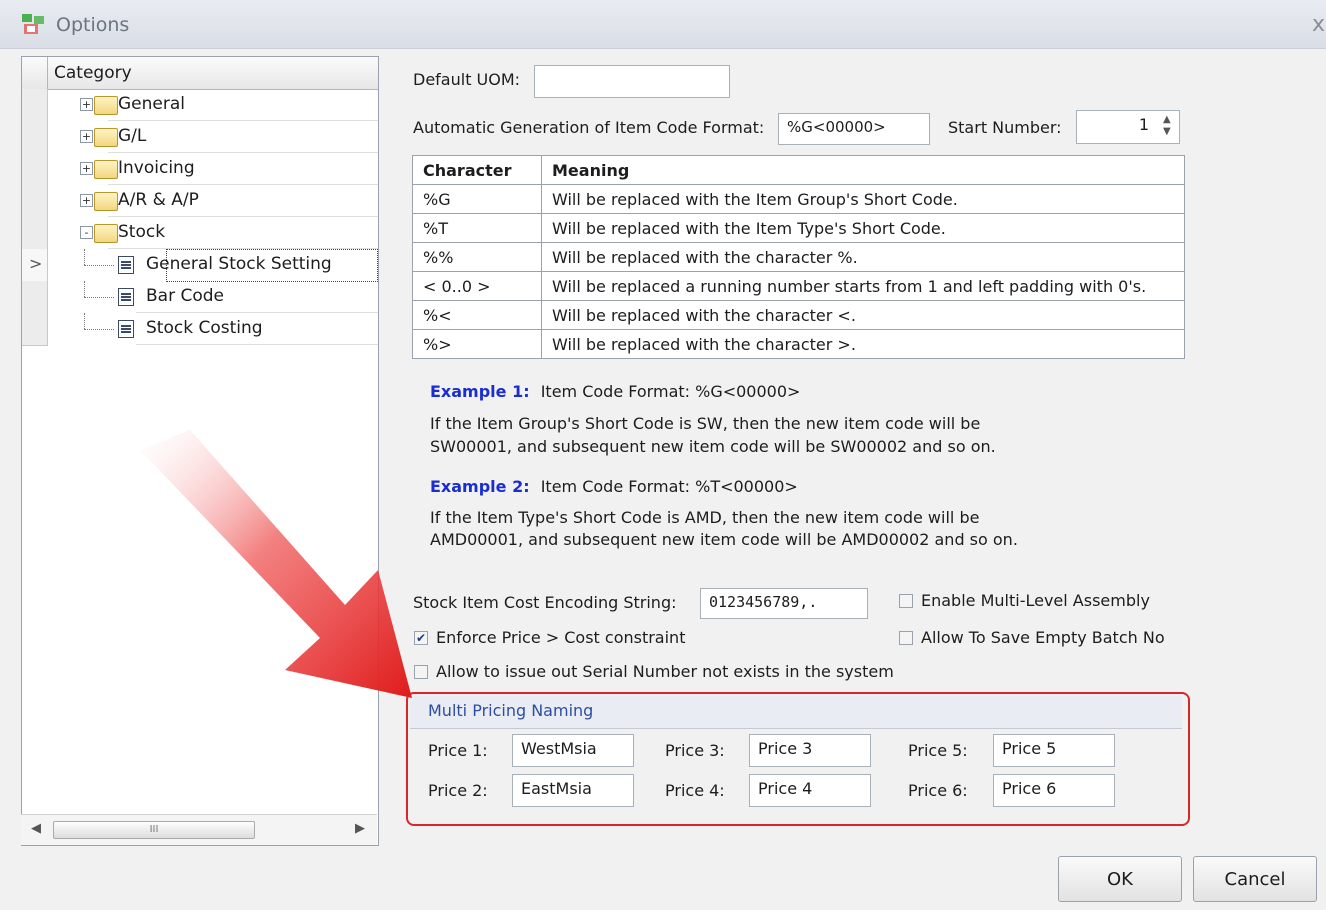 Image resolution: width=1326 pixels, height=910 pixels. Describe the element at coordinates (200, 233) in the screenshot. I see `tree-item-stock: - Stock` at that location.